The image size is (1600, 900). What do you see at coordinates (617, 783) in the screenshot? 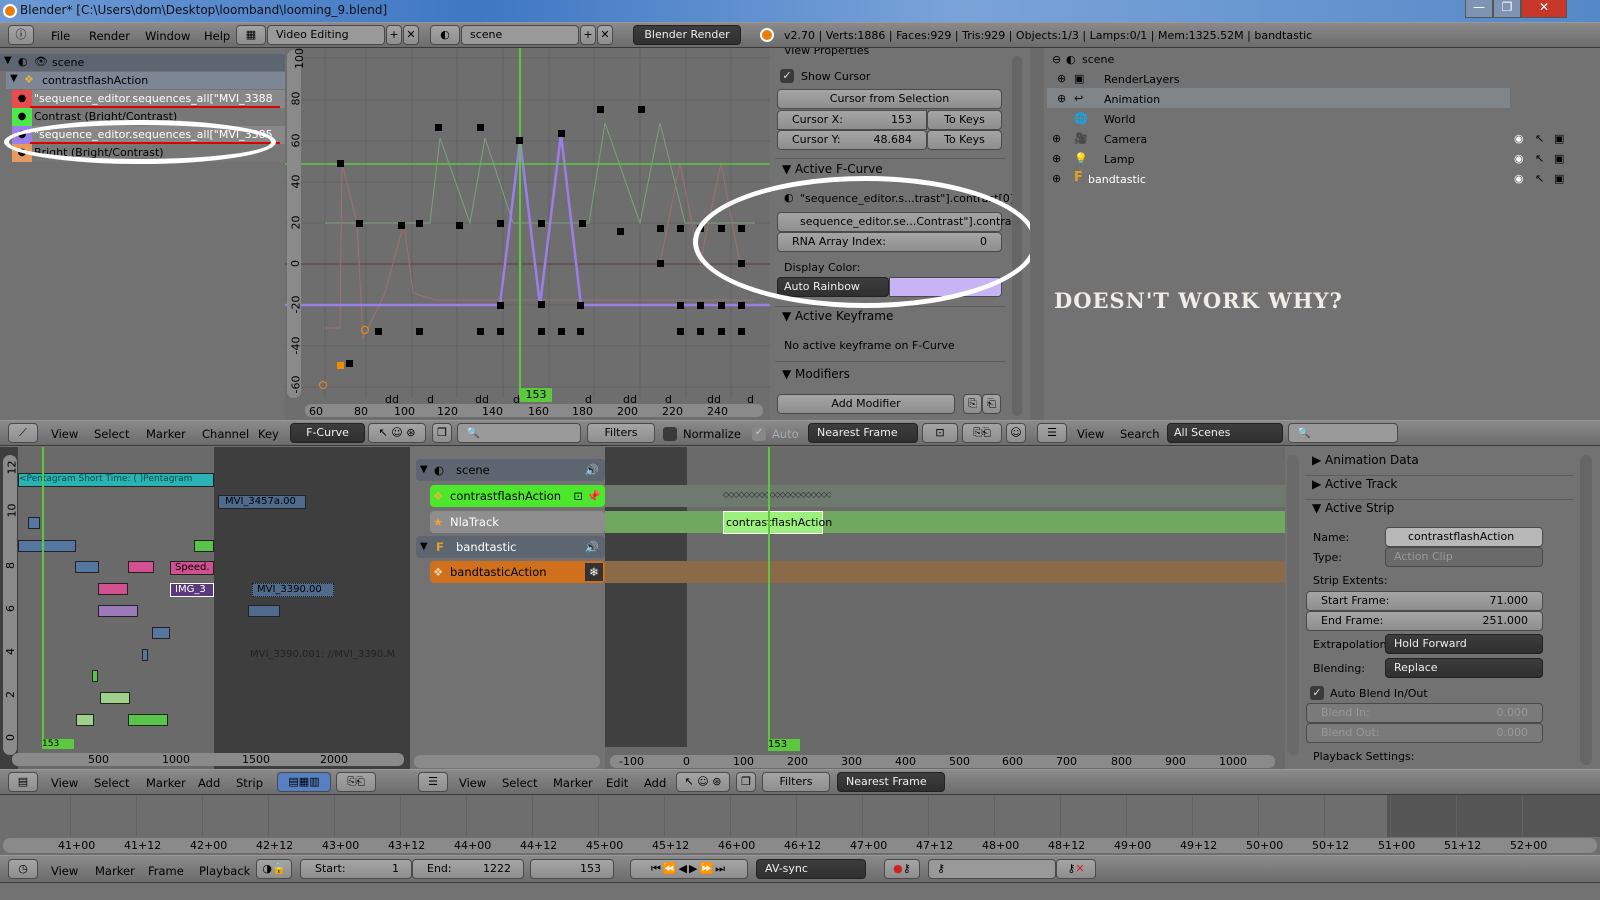
I see `menu-edit: Edit` at bounding box center [617, 783].